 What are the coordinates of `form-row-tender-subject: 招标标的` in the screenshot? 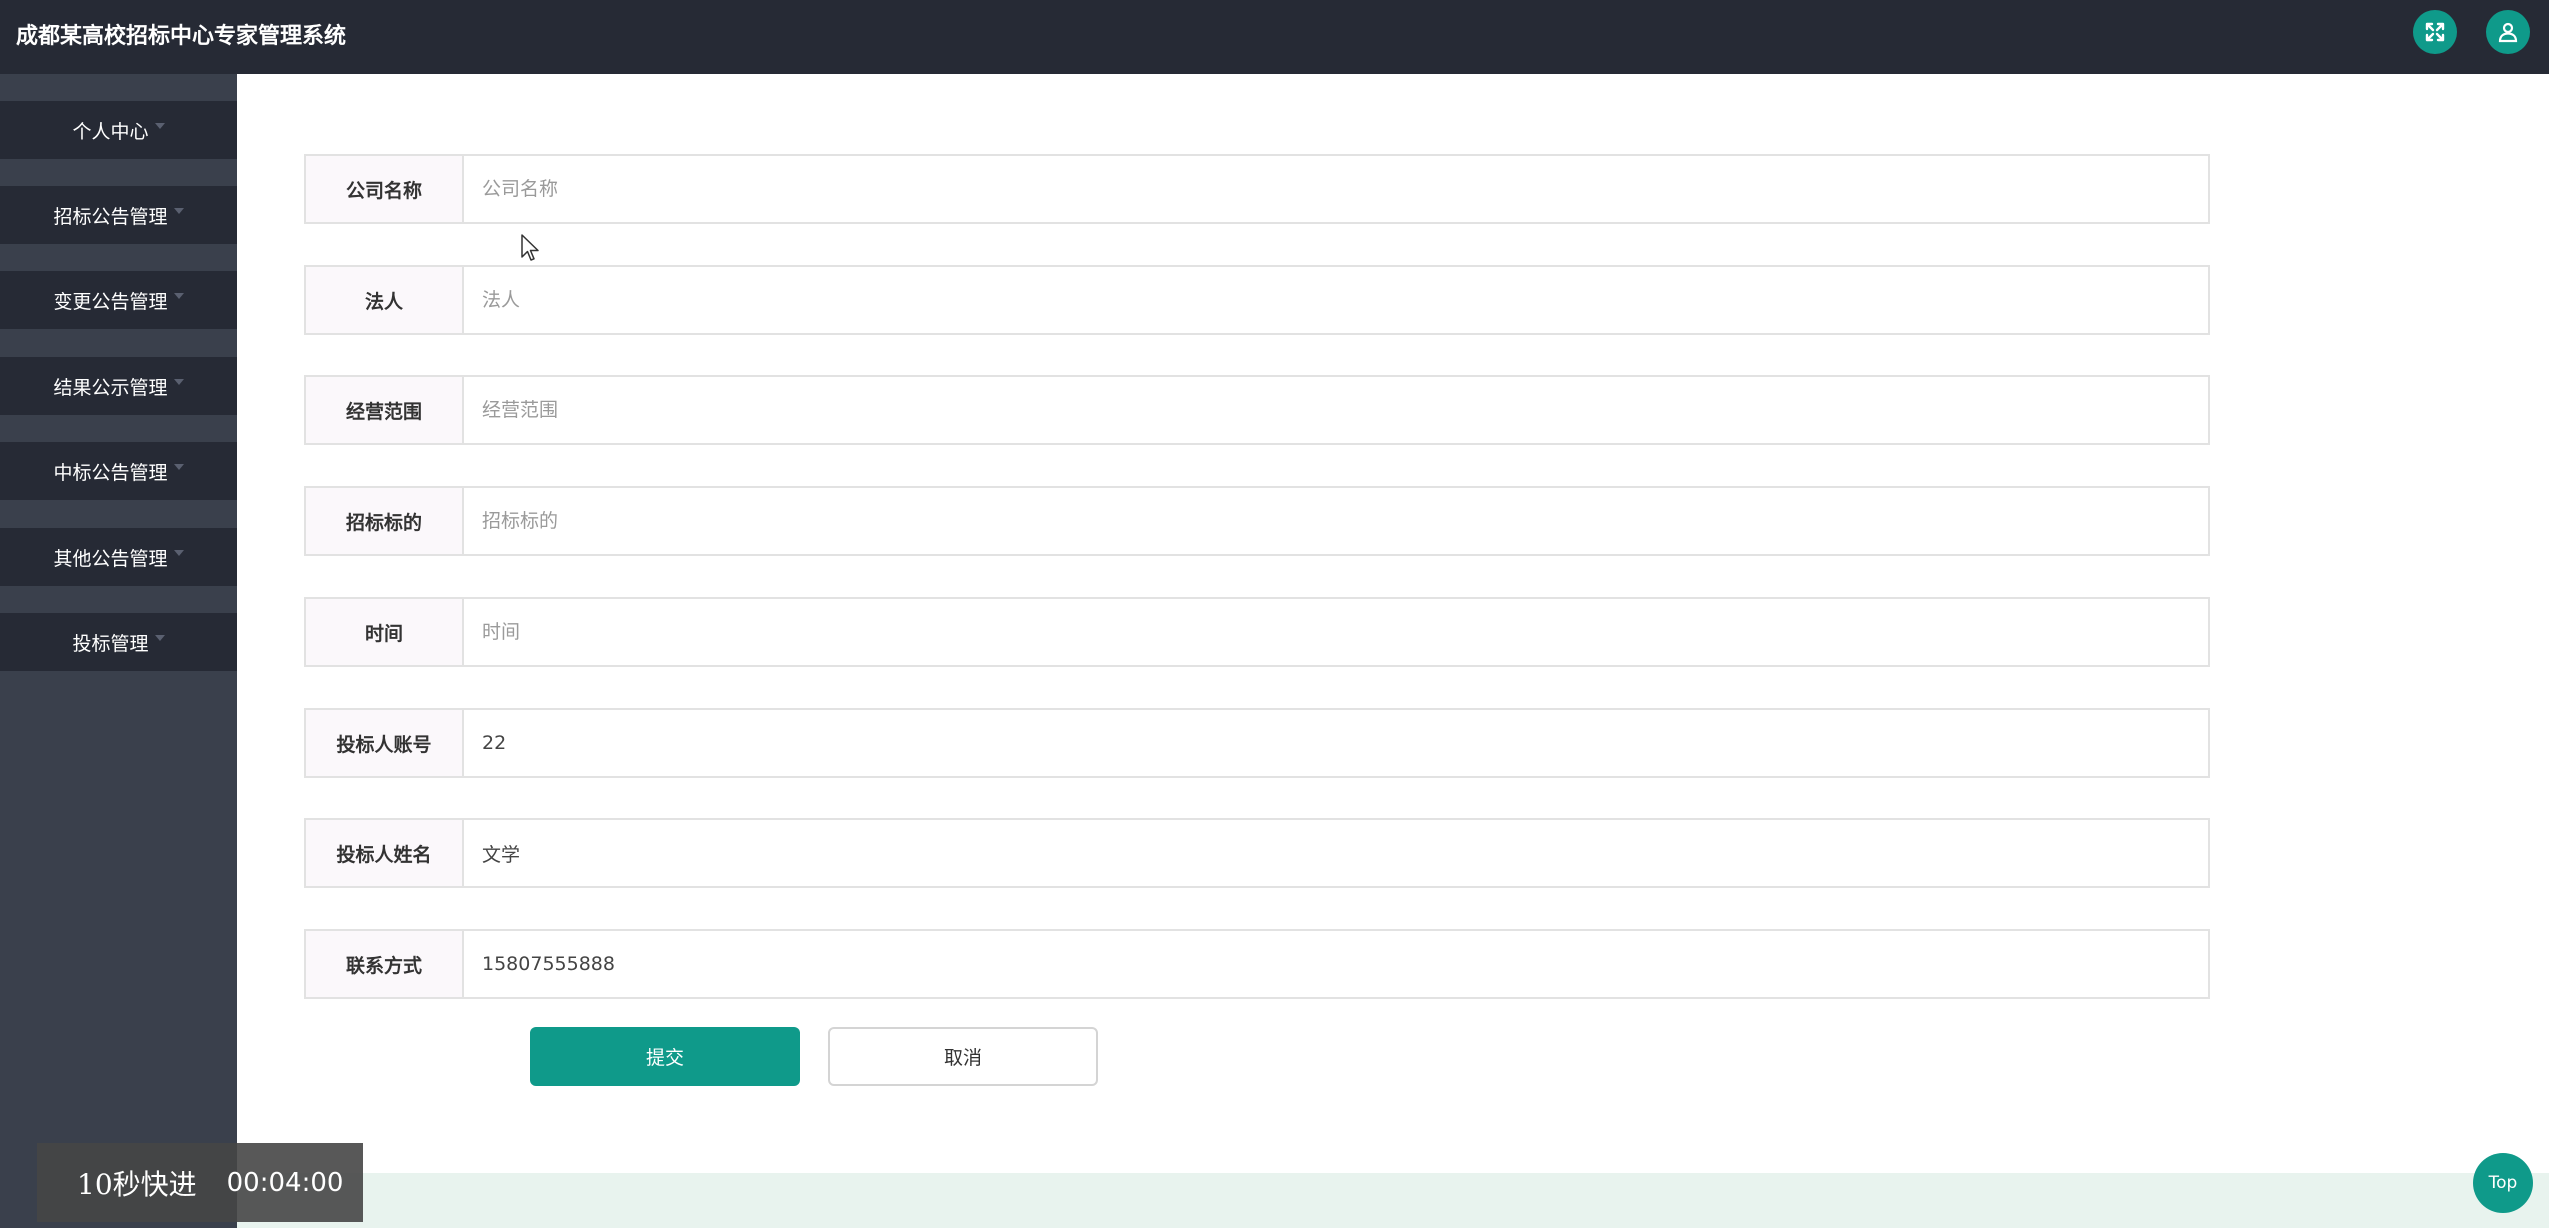 It's located at (1257, 521).